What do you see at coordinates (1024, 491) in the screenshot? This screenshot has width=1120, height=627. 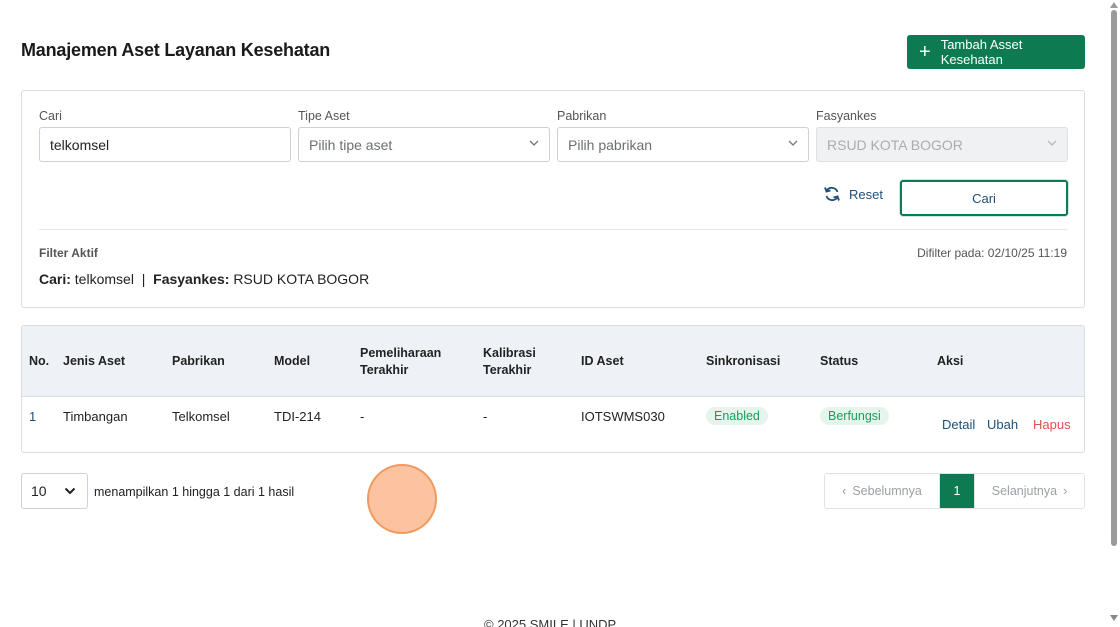 I see `next-page-label: Selanjutnya` at bounding box center [1024, 491].